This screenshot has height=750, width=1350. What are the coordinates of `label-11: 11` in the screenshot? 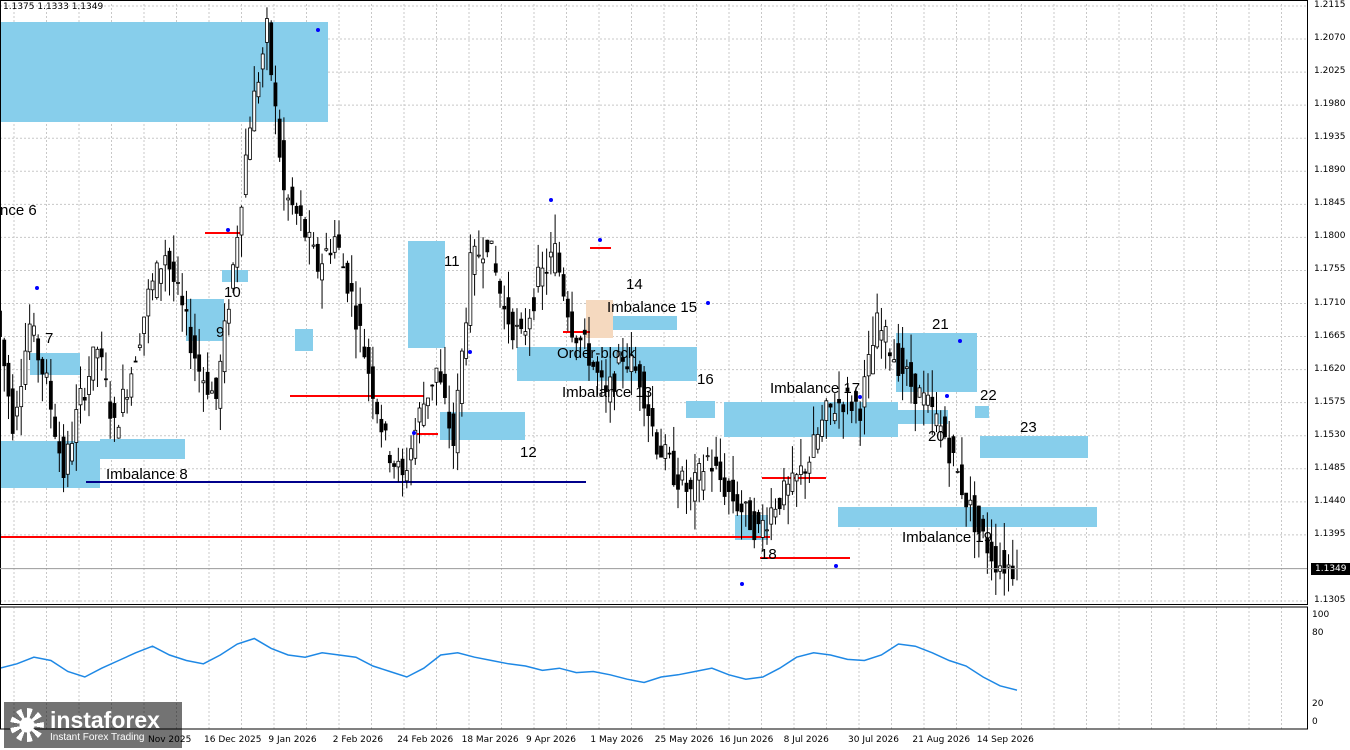 It's located at (452, 261).